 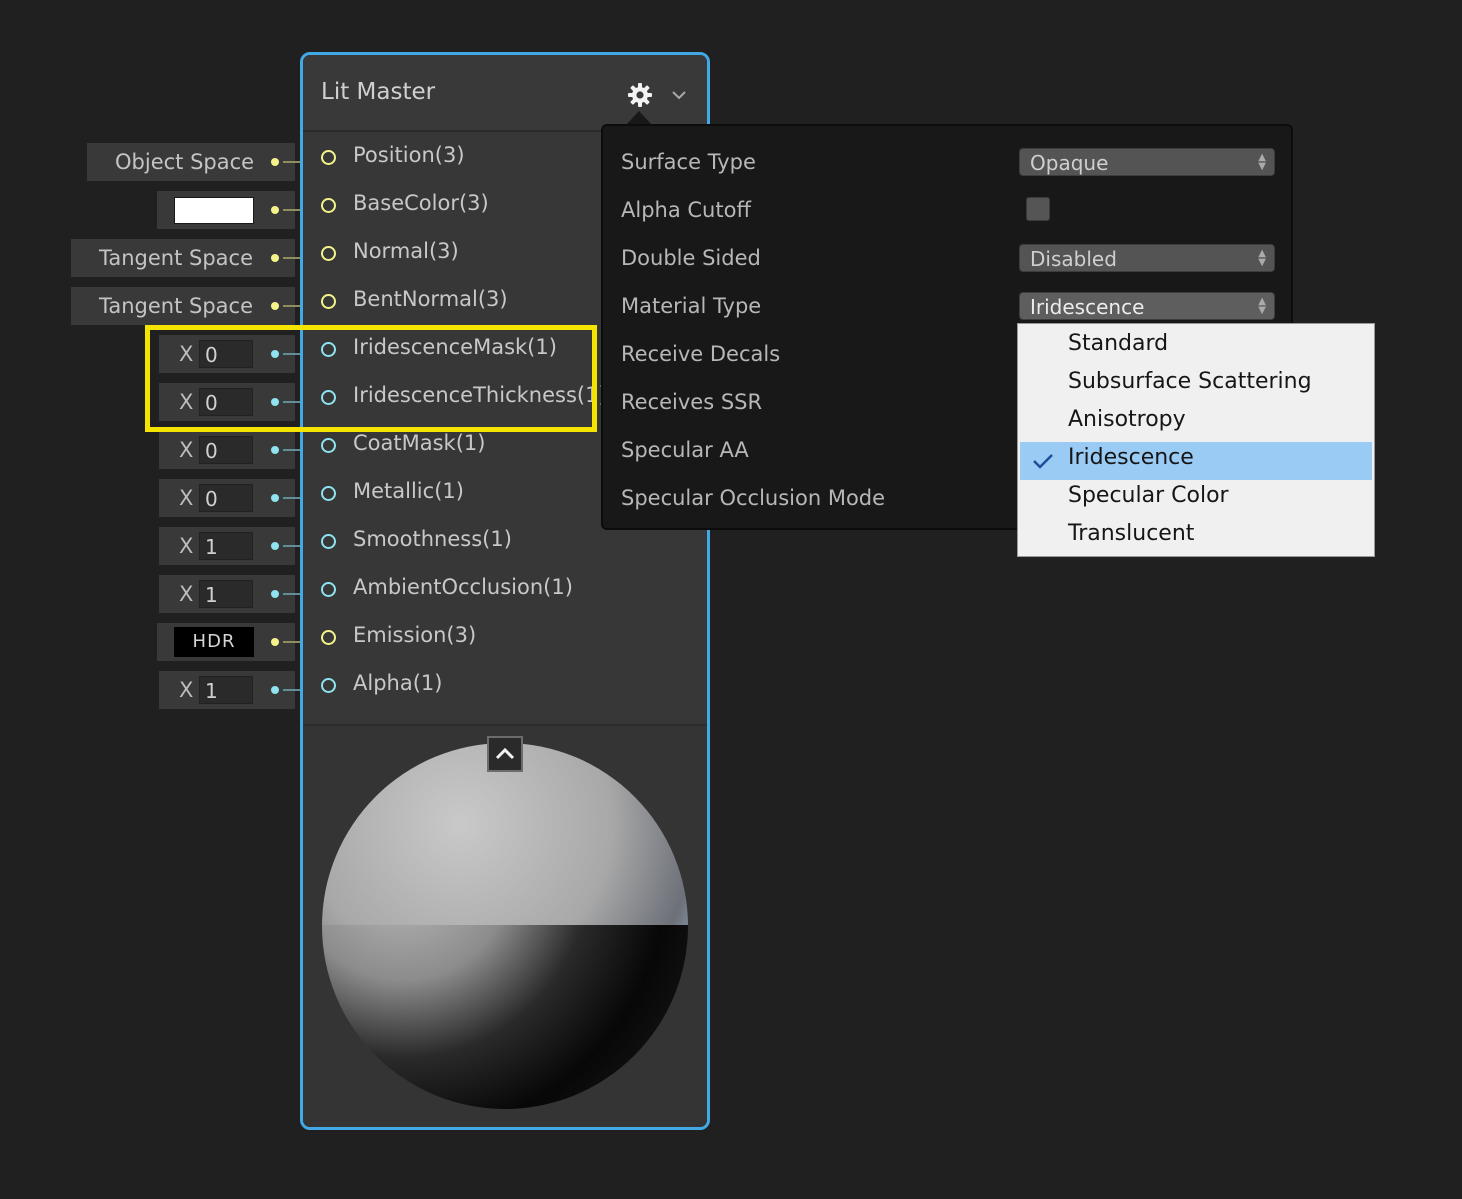 I want to click on menu-item-specular-color: Specular Color, so click(x=1196, y=499).